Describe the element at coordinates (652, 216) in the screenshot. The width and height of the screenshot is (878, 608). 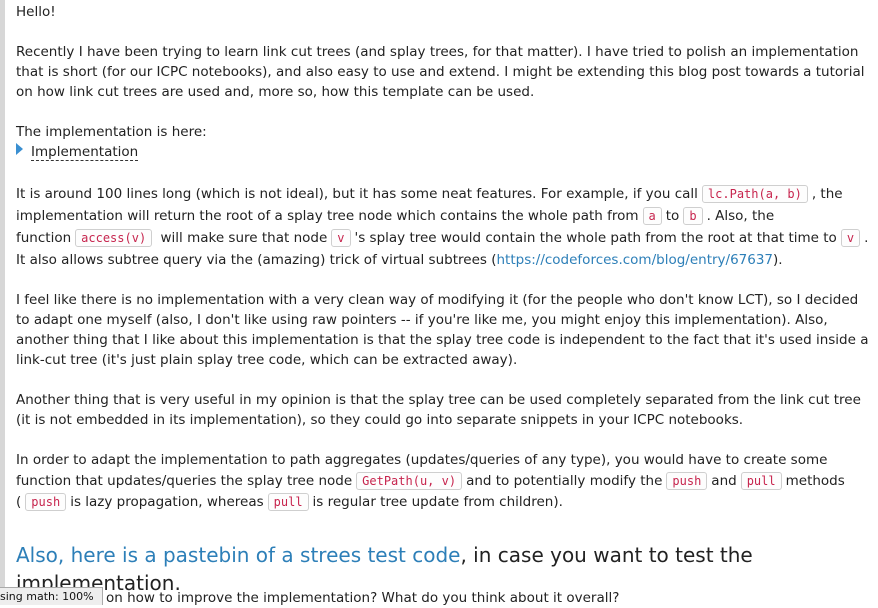
I see `code-a: a` at that location.